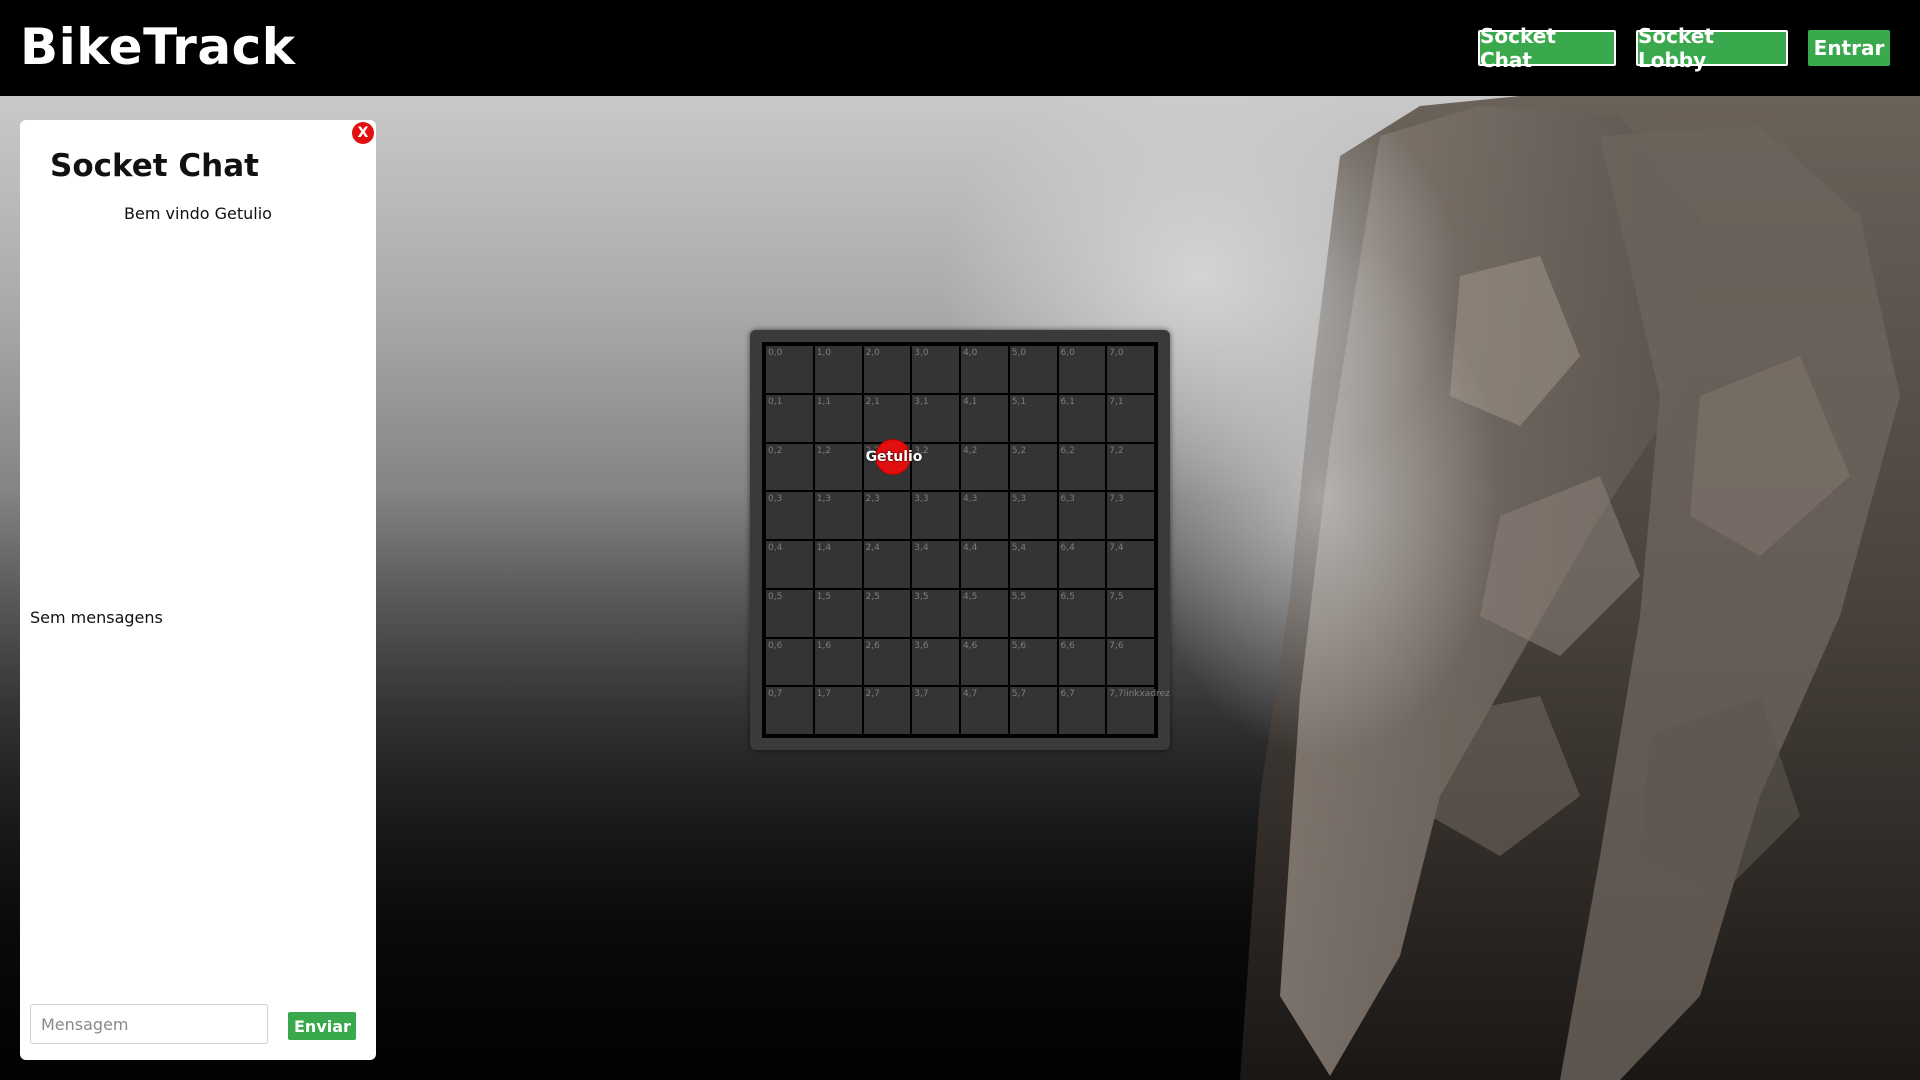 This screenshot has width=1920, height=1080. I want to click on board-cell: 7,7linkxadrez, so click(1138, 710).